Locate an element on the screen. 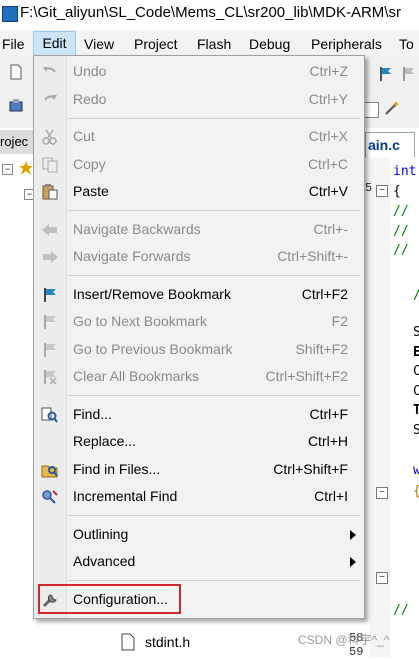 This screenshot has height=659, width=419. menu-item-redo: Redo Ctrl+Y is located at coordinates (199, 100).